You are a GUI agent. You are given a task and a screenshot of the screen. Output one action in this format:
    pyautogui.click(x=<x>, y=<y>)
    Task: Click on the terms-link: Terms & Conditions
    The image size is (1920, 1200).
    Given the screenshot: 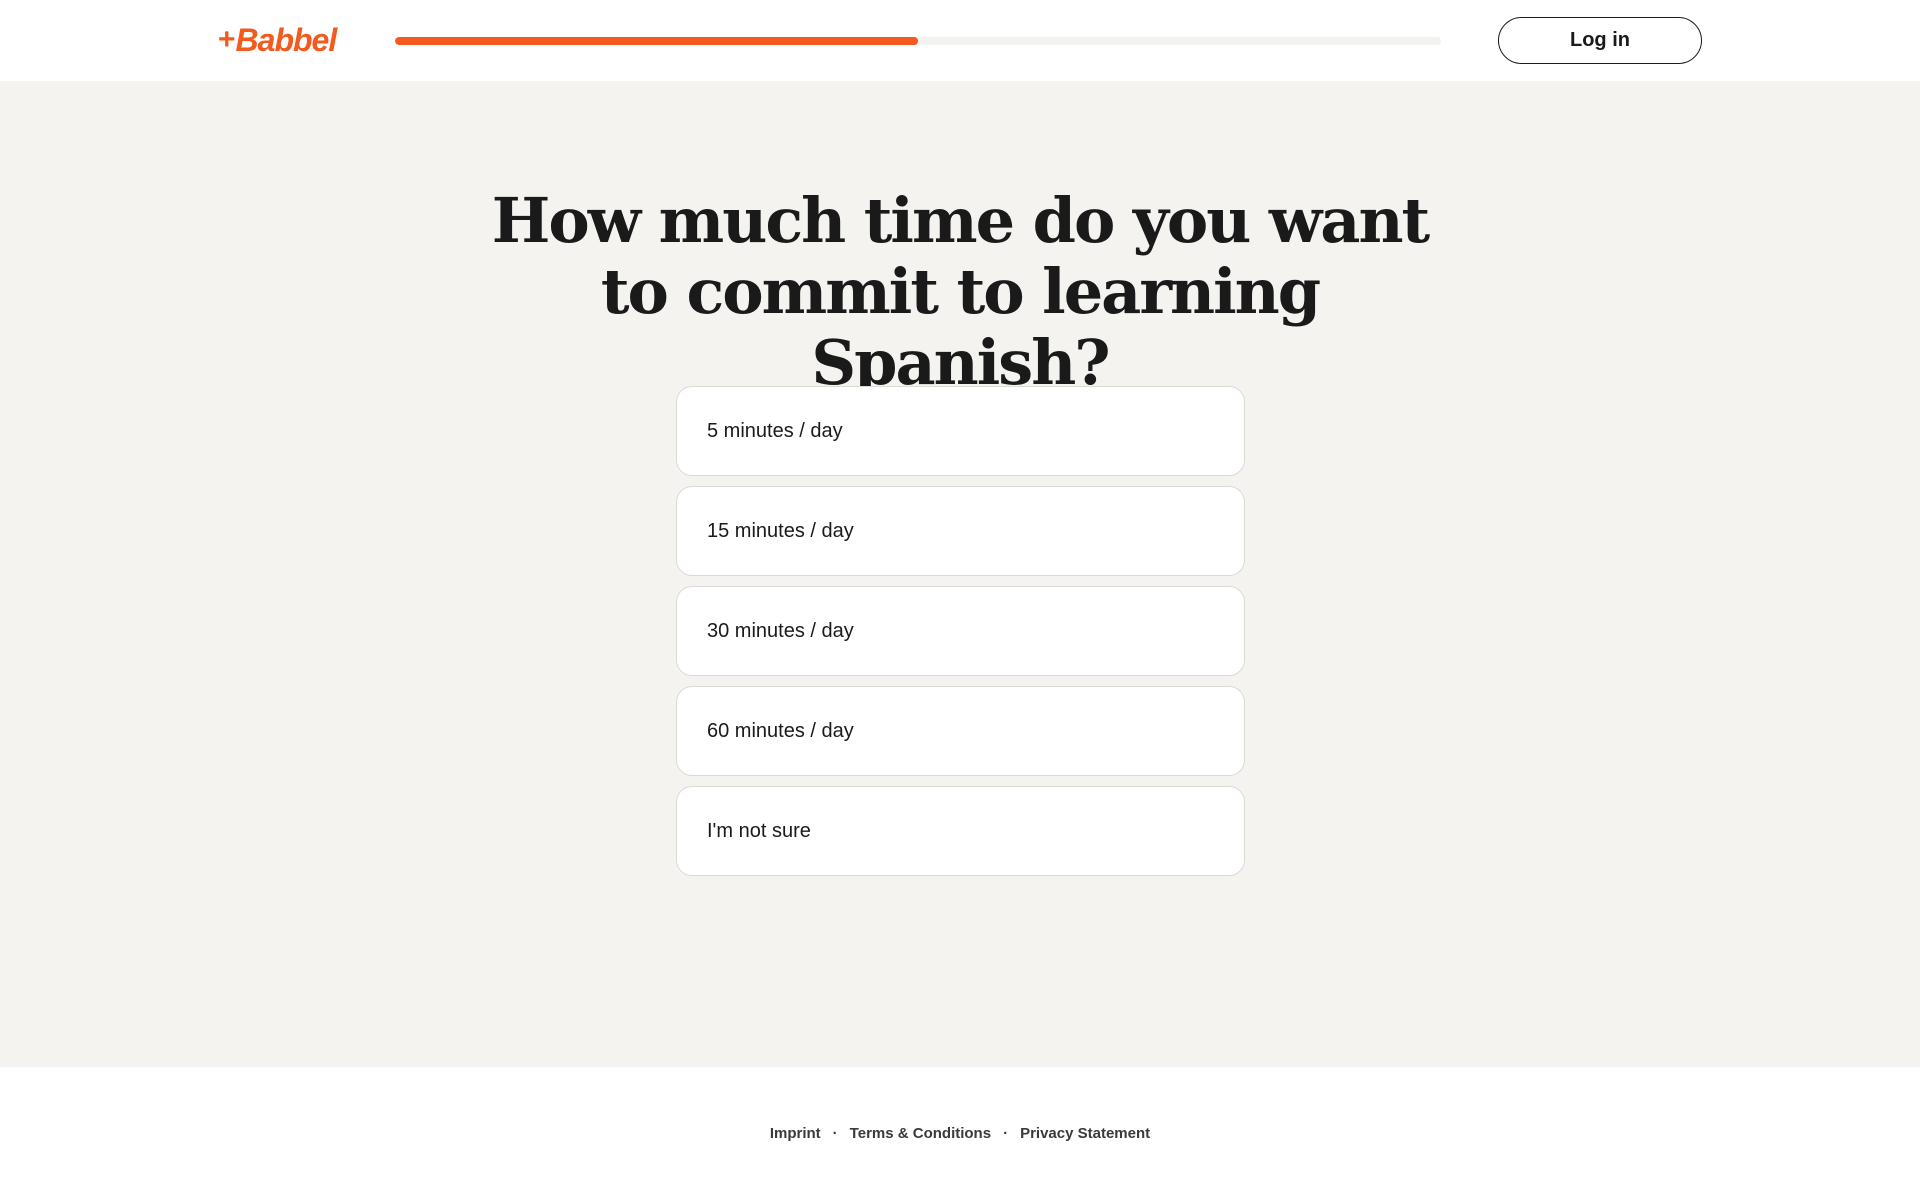 What is the action you would take?
    pyautogui.click(x=920, y=1133)
    